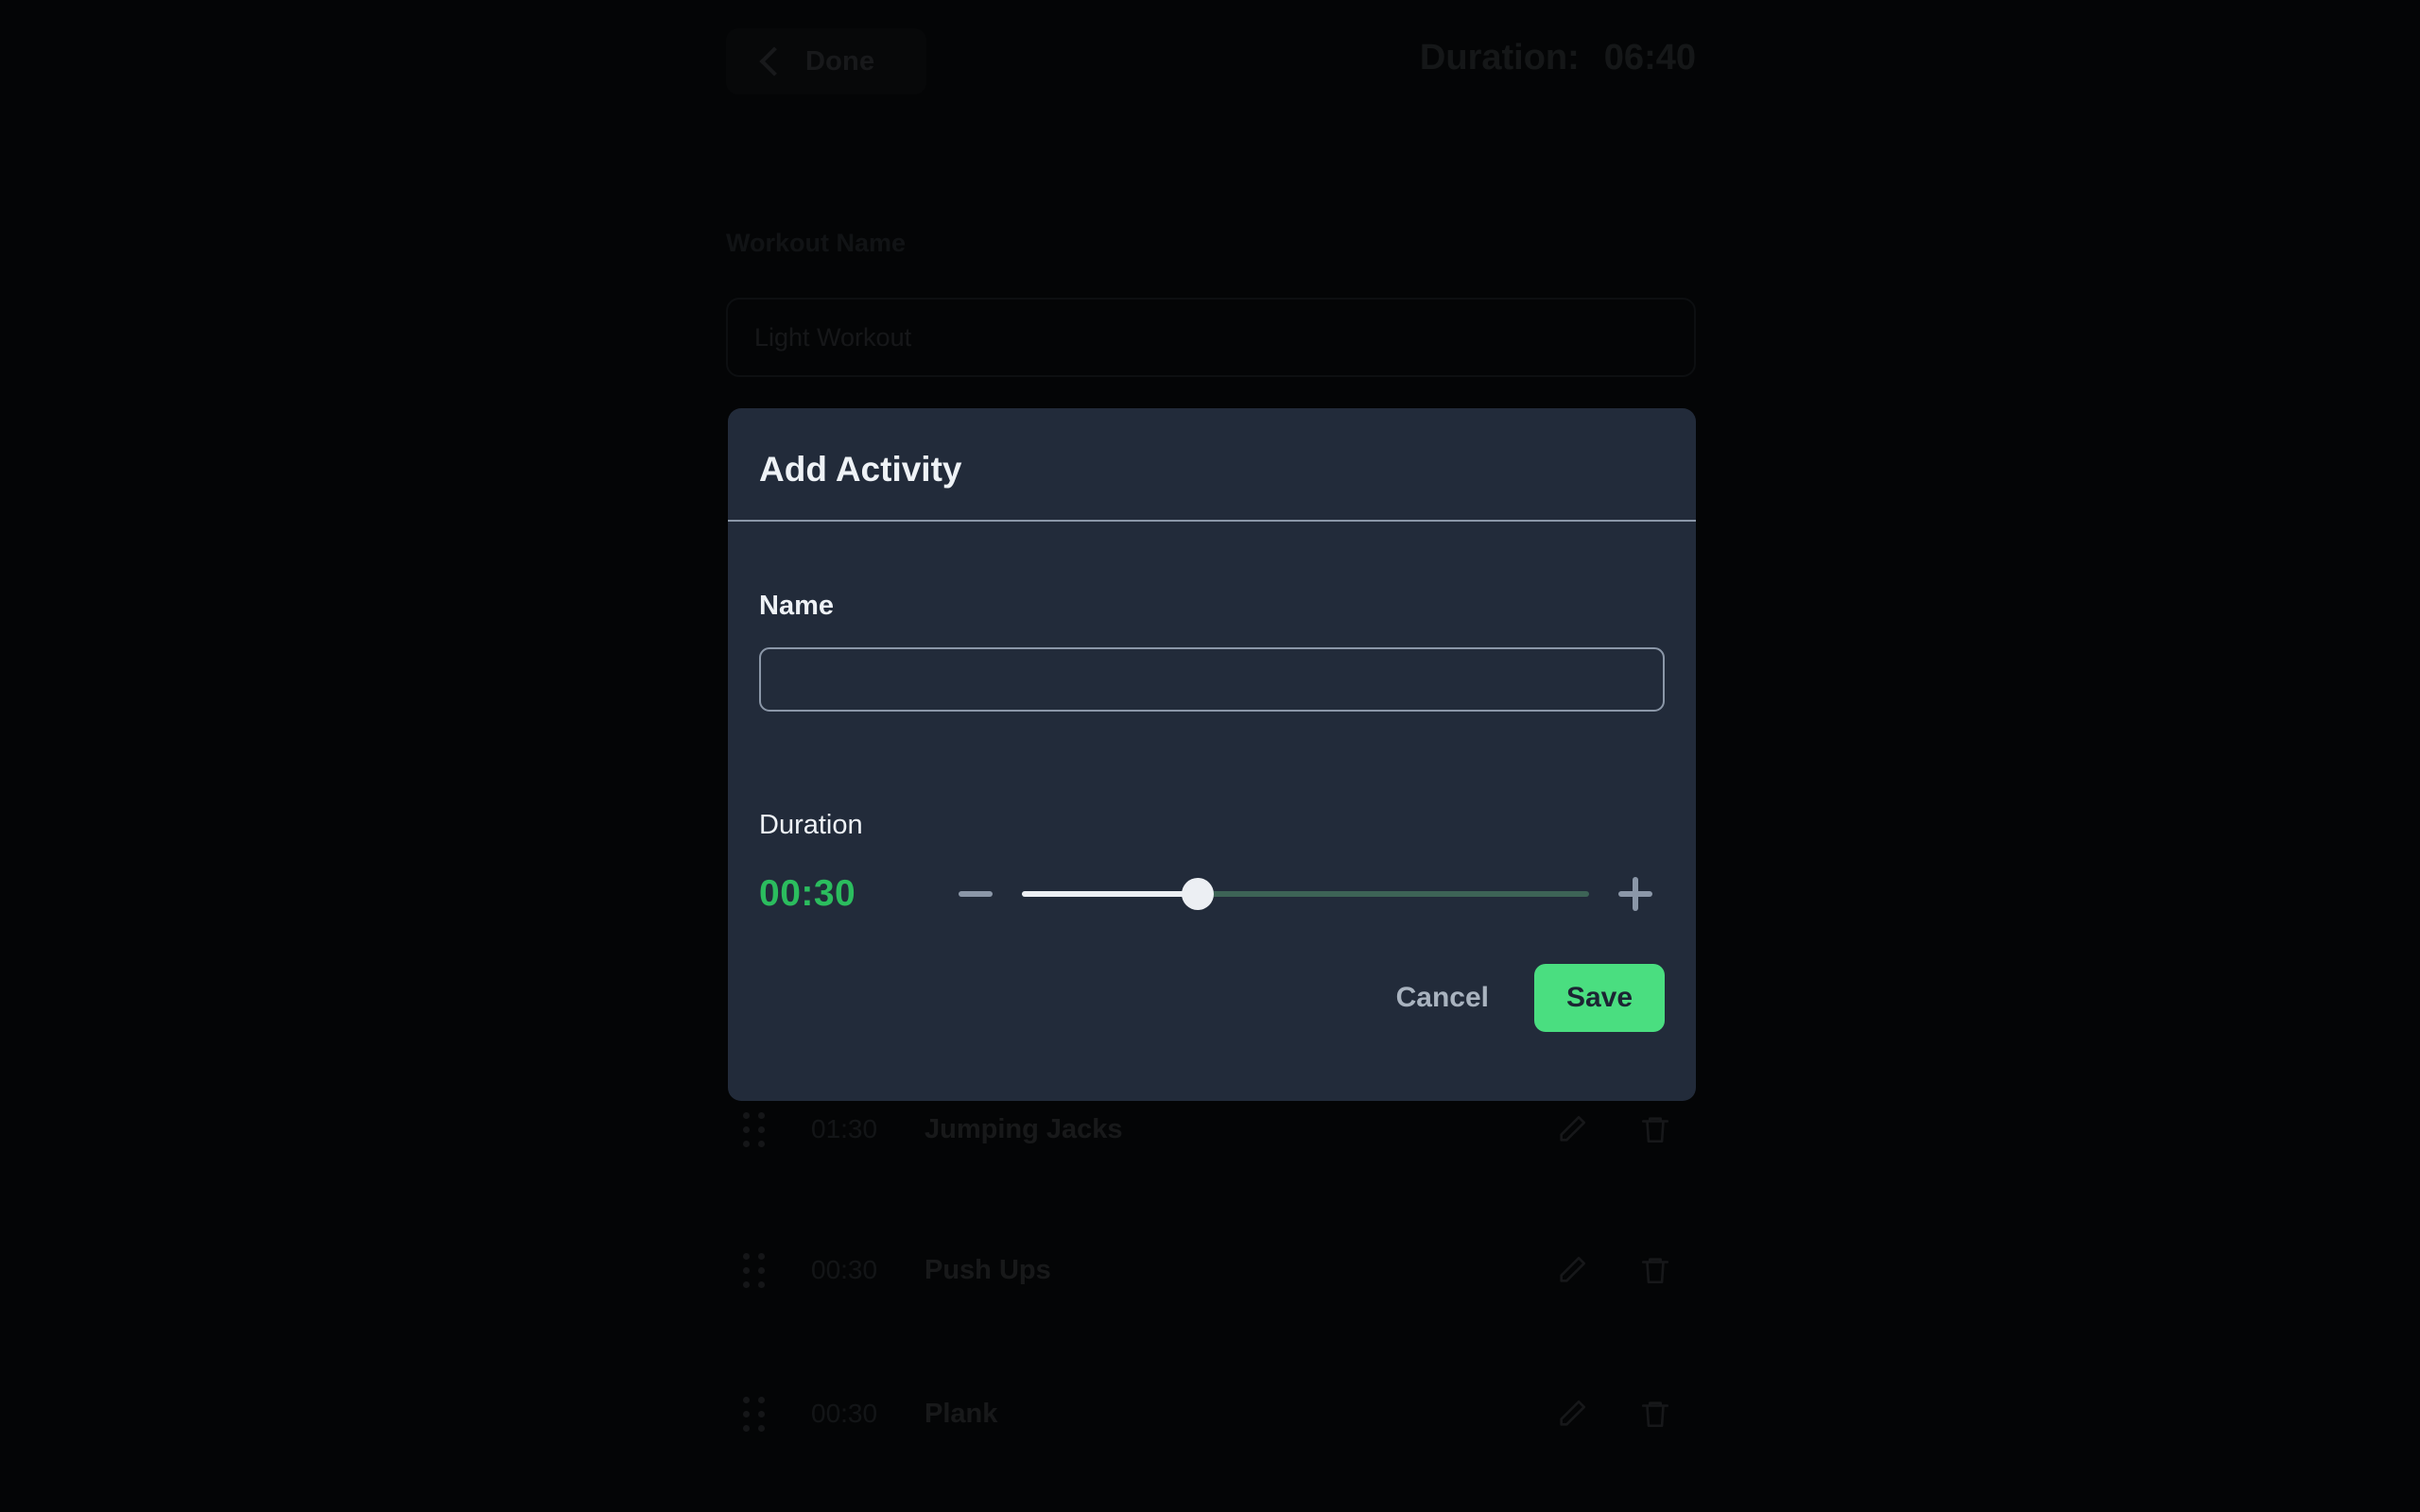 This screenshot has width=2420, height=1512. Describe the element at coordinates (1211, 337) in the screenshot. I see `workout-name-input: Light Workout` at that location.